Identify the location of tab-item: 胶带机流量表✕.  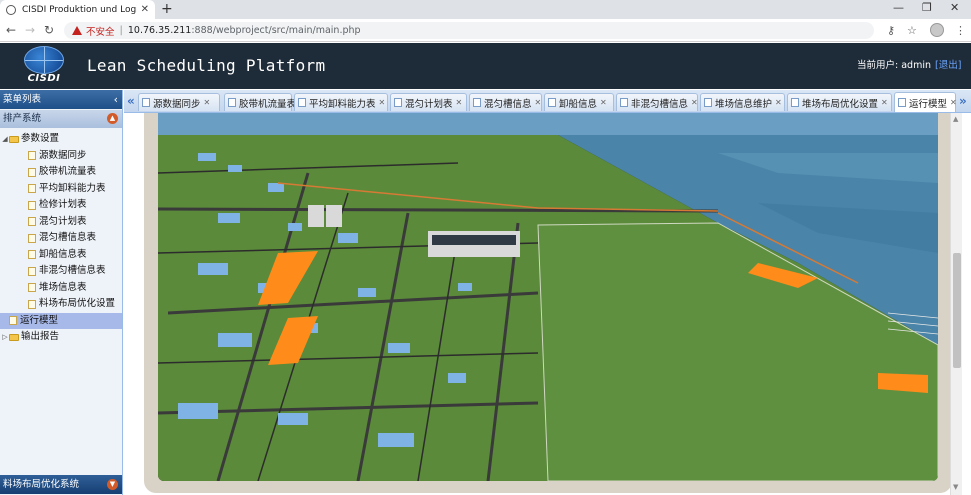
(265, 102).